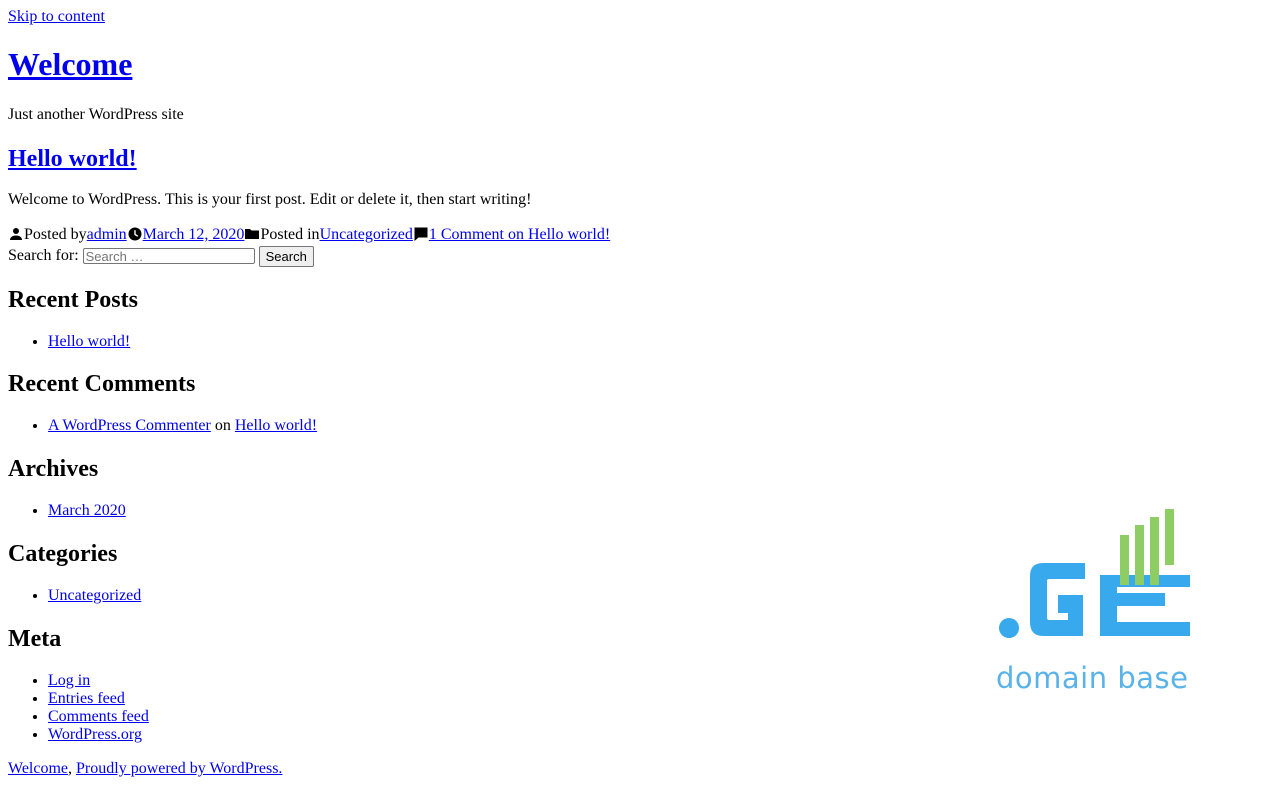 The width and height of the screenshot is (1280, 800). I want to click on archives-list: March 2020, so click(67, 511).